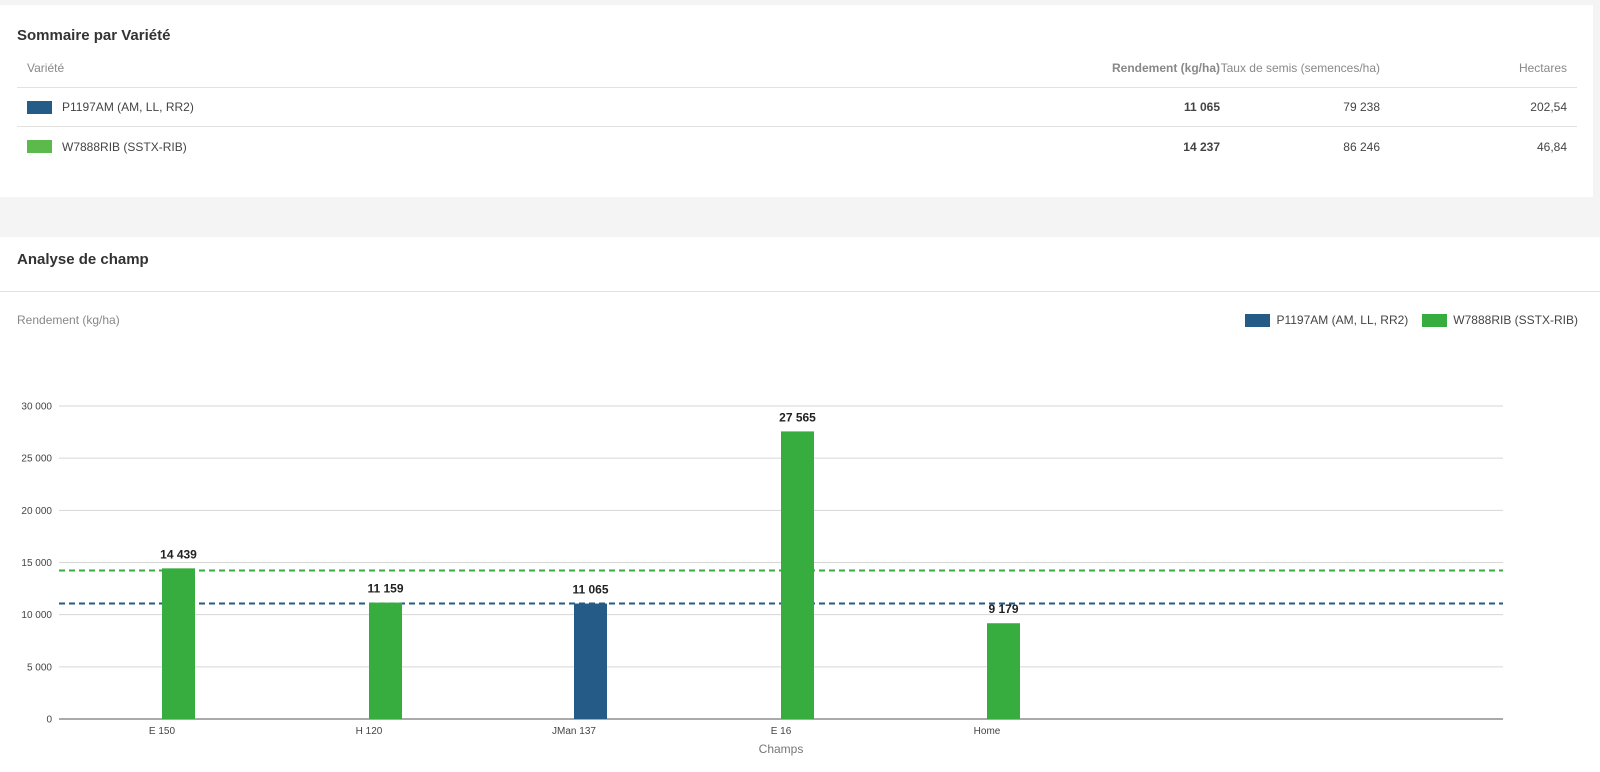 Image resolution: width=1600 pixels, height=772 pixels. I want to click on bar-value-label: 14 439, so click(178, 554).